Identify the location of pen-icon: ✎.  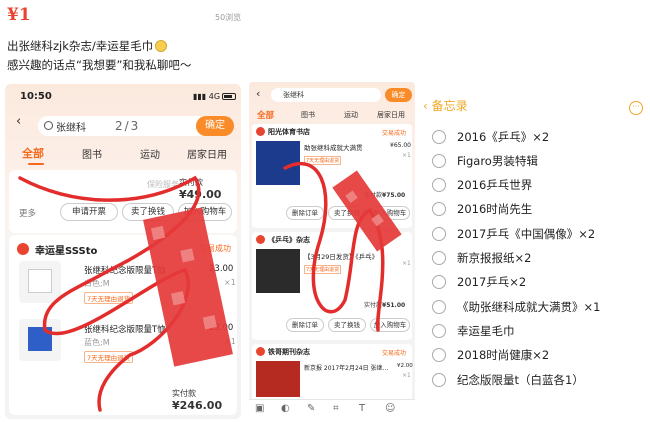
(311, 408).